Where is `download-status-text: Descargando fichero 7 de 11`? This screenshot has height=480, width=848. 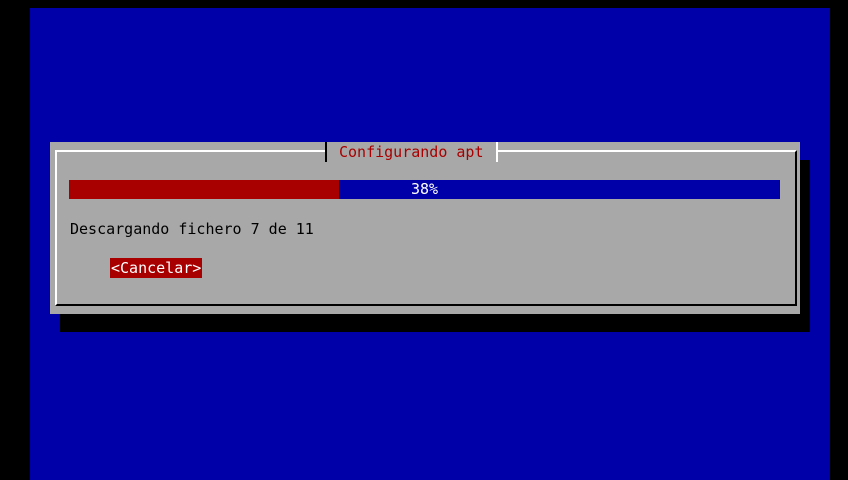 download-status-text: Descargando fichero 7 de 11 is located at coordinates (192, 229).